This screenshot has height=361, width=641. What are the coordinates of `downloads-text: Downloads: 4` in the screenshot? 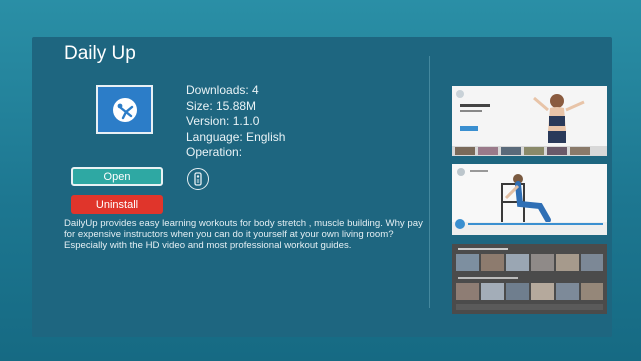 It's located at (222, 90).